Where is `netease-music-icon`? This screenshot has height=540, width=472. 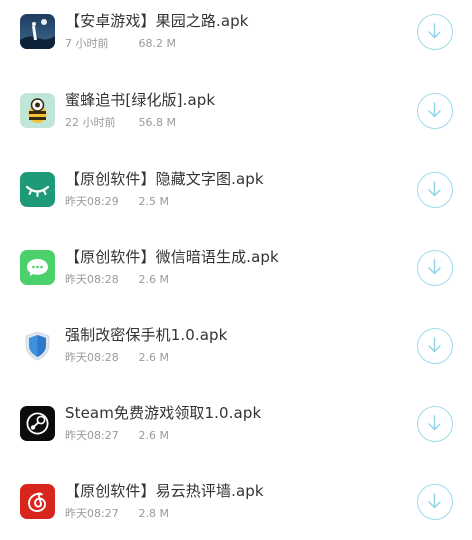
netease-music-icon is located at coordinates (37, 501).